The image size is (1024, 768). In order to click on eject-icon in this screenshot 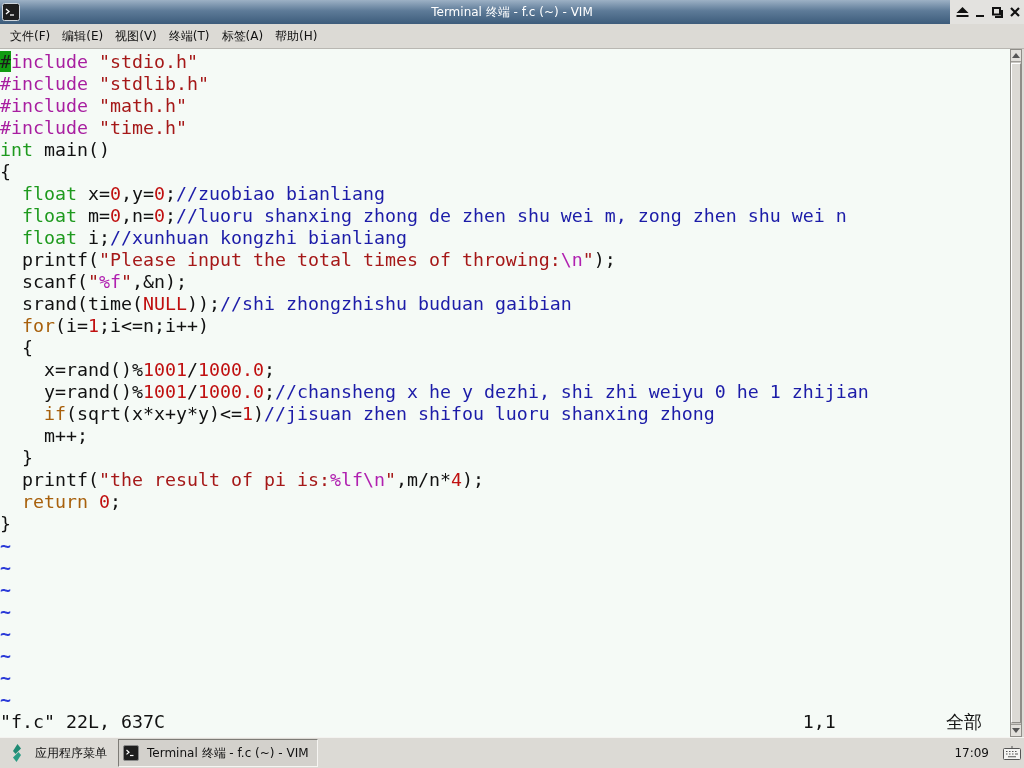, I will do `click(962, 12)`.